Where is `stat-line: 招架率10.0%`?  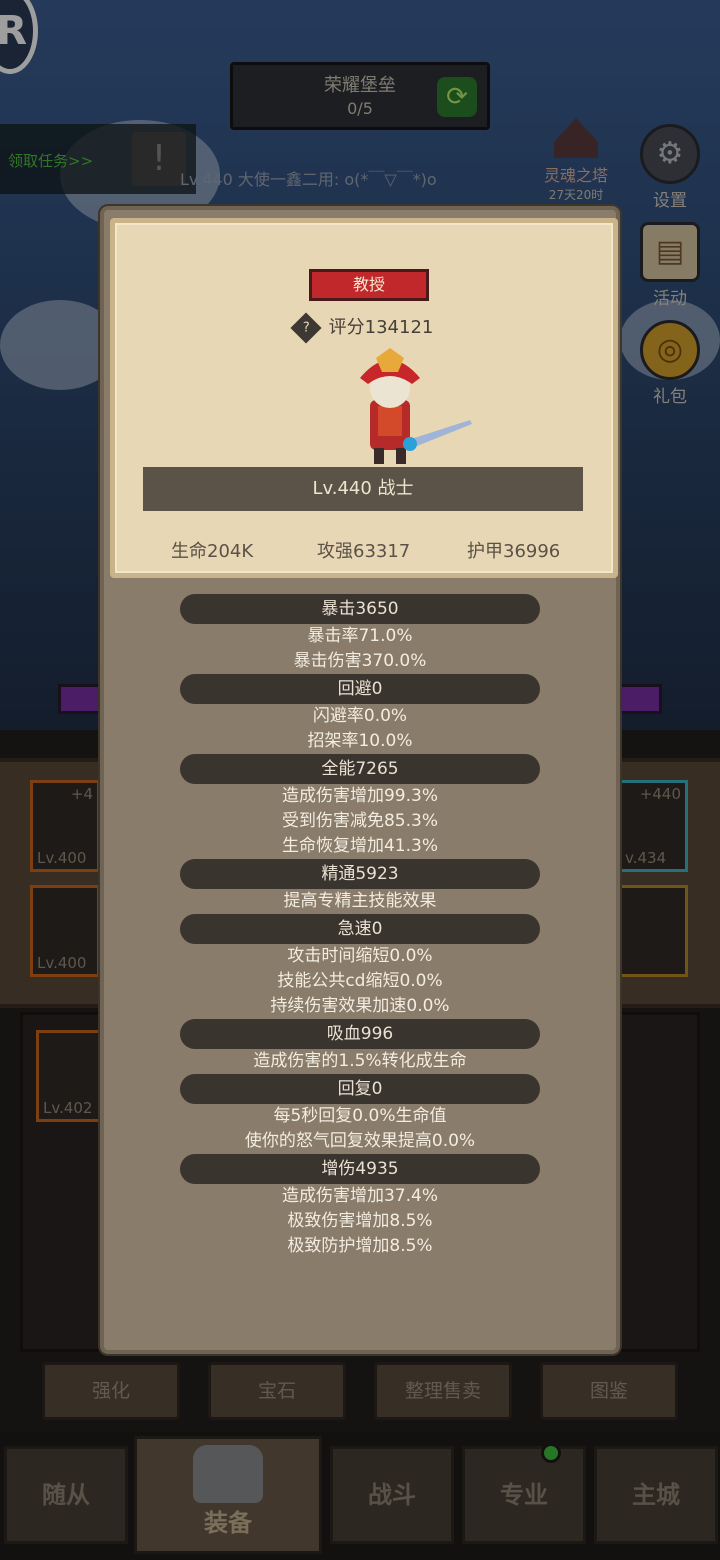
stat-line: 招架率10.0% is located at coordinates (360, 741).